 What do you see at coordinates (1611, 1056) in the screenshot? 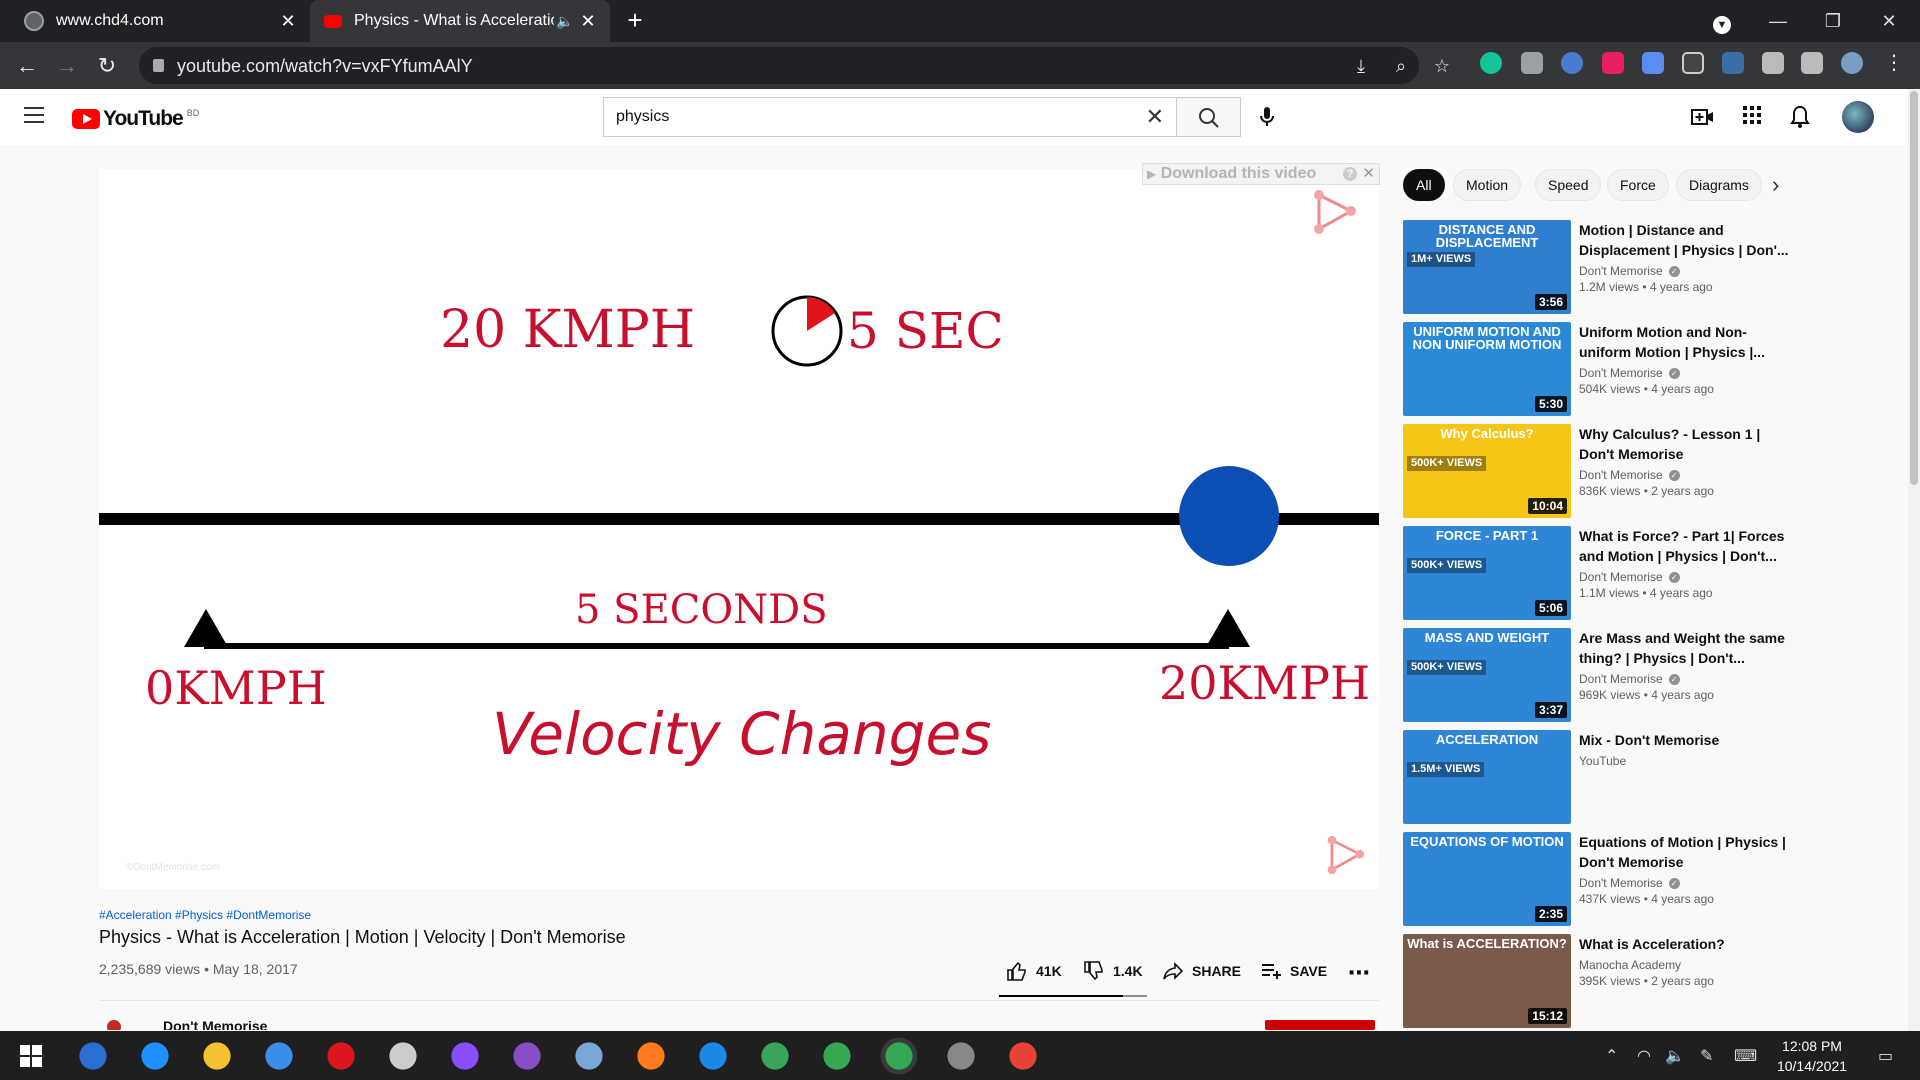
I see `chevron-up-icon: ⌃` at bounding box center [1611, 1056].